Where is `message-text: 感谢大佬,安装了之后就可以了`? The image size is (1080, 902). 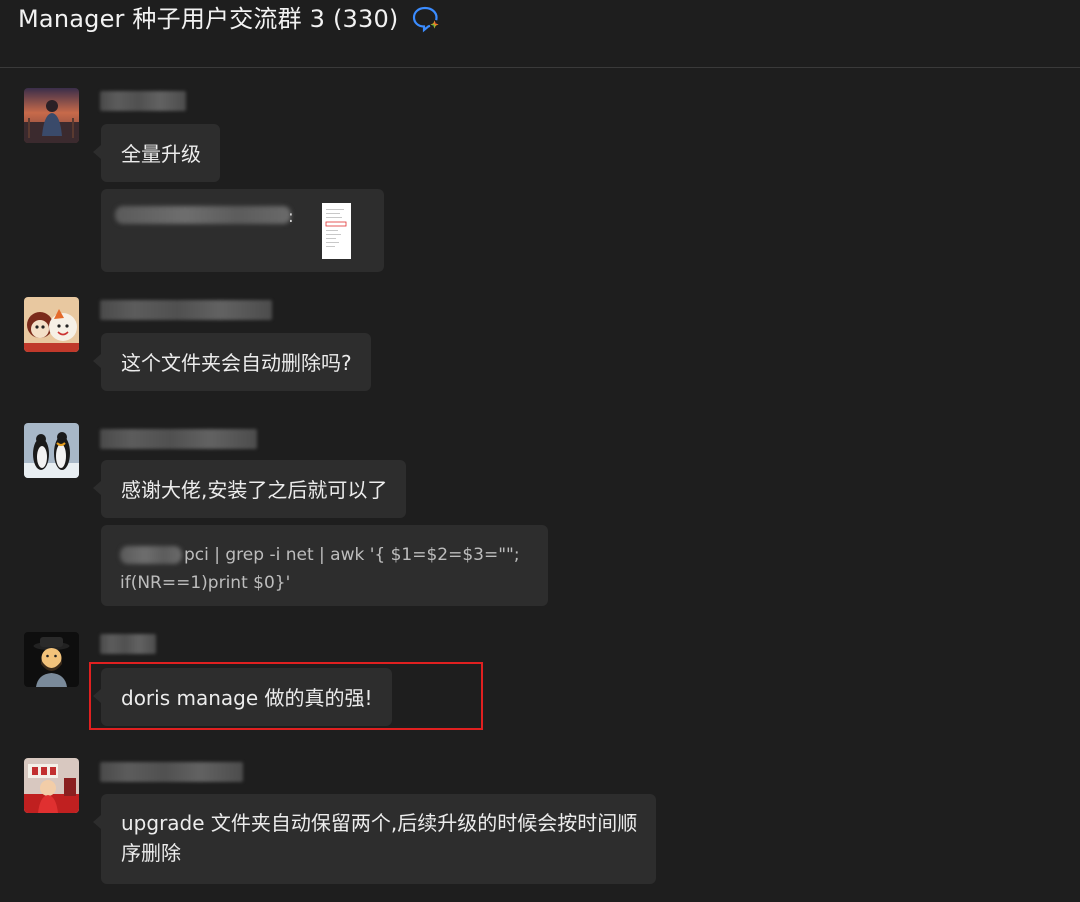
message-text: 感谢大佬,安装了之后就可以了 is located at coordinates (254, 490).